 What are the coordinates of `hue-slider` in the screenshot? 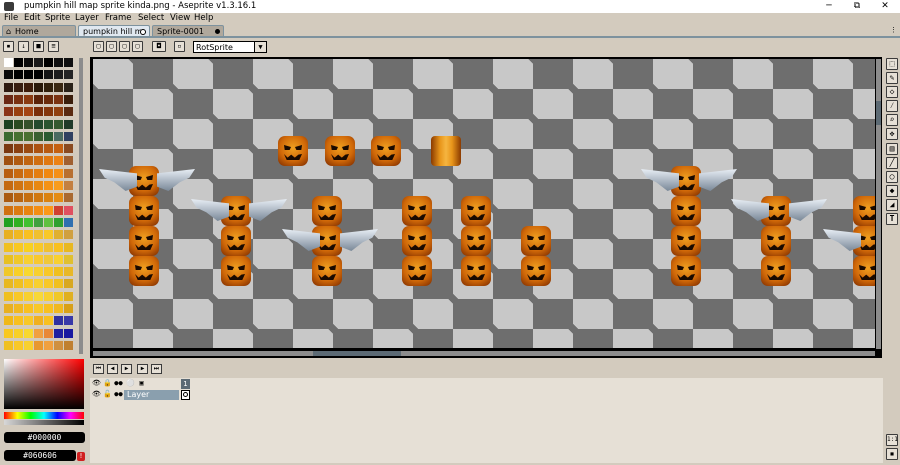 It's located at (44, 415).